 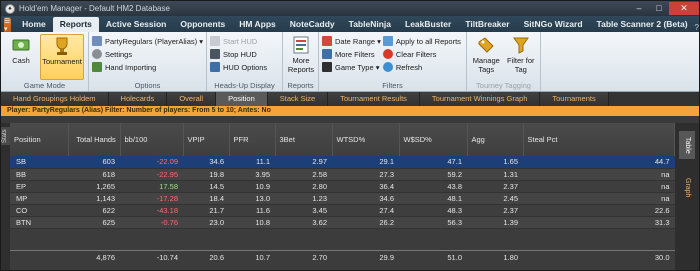 I want to click on group-reports: More Reports Reports, so click(x=301, y=61).